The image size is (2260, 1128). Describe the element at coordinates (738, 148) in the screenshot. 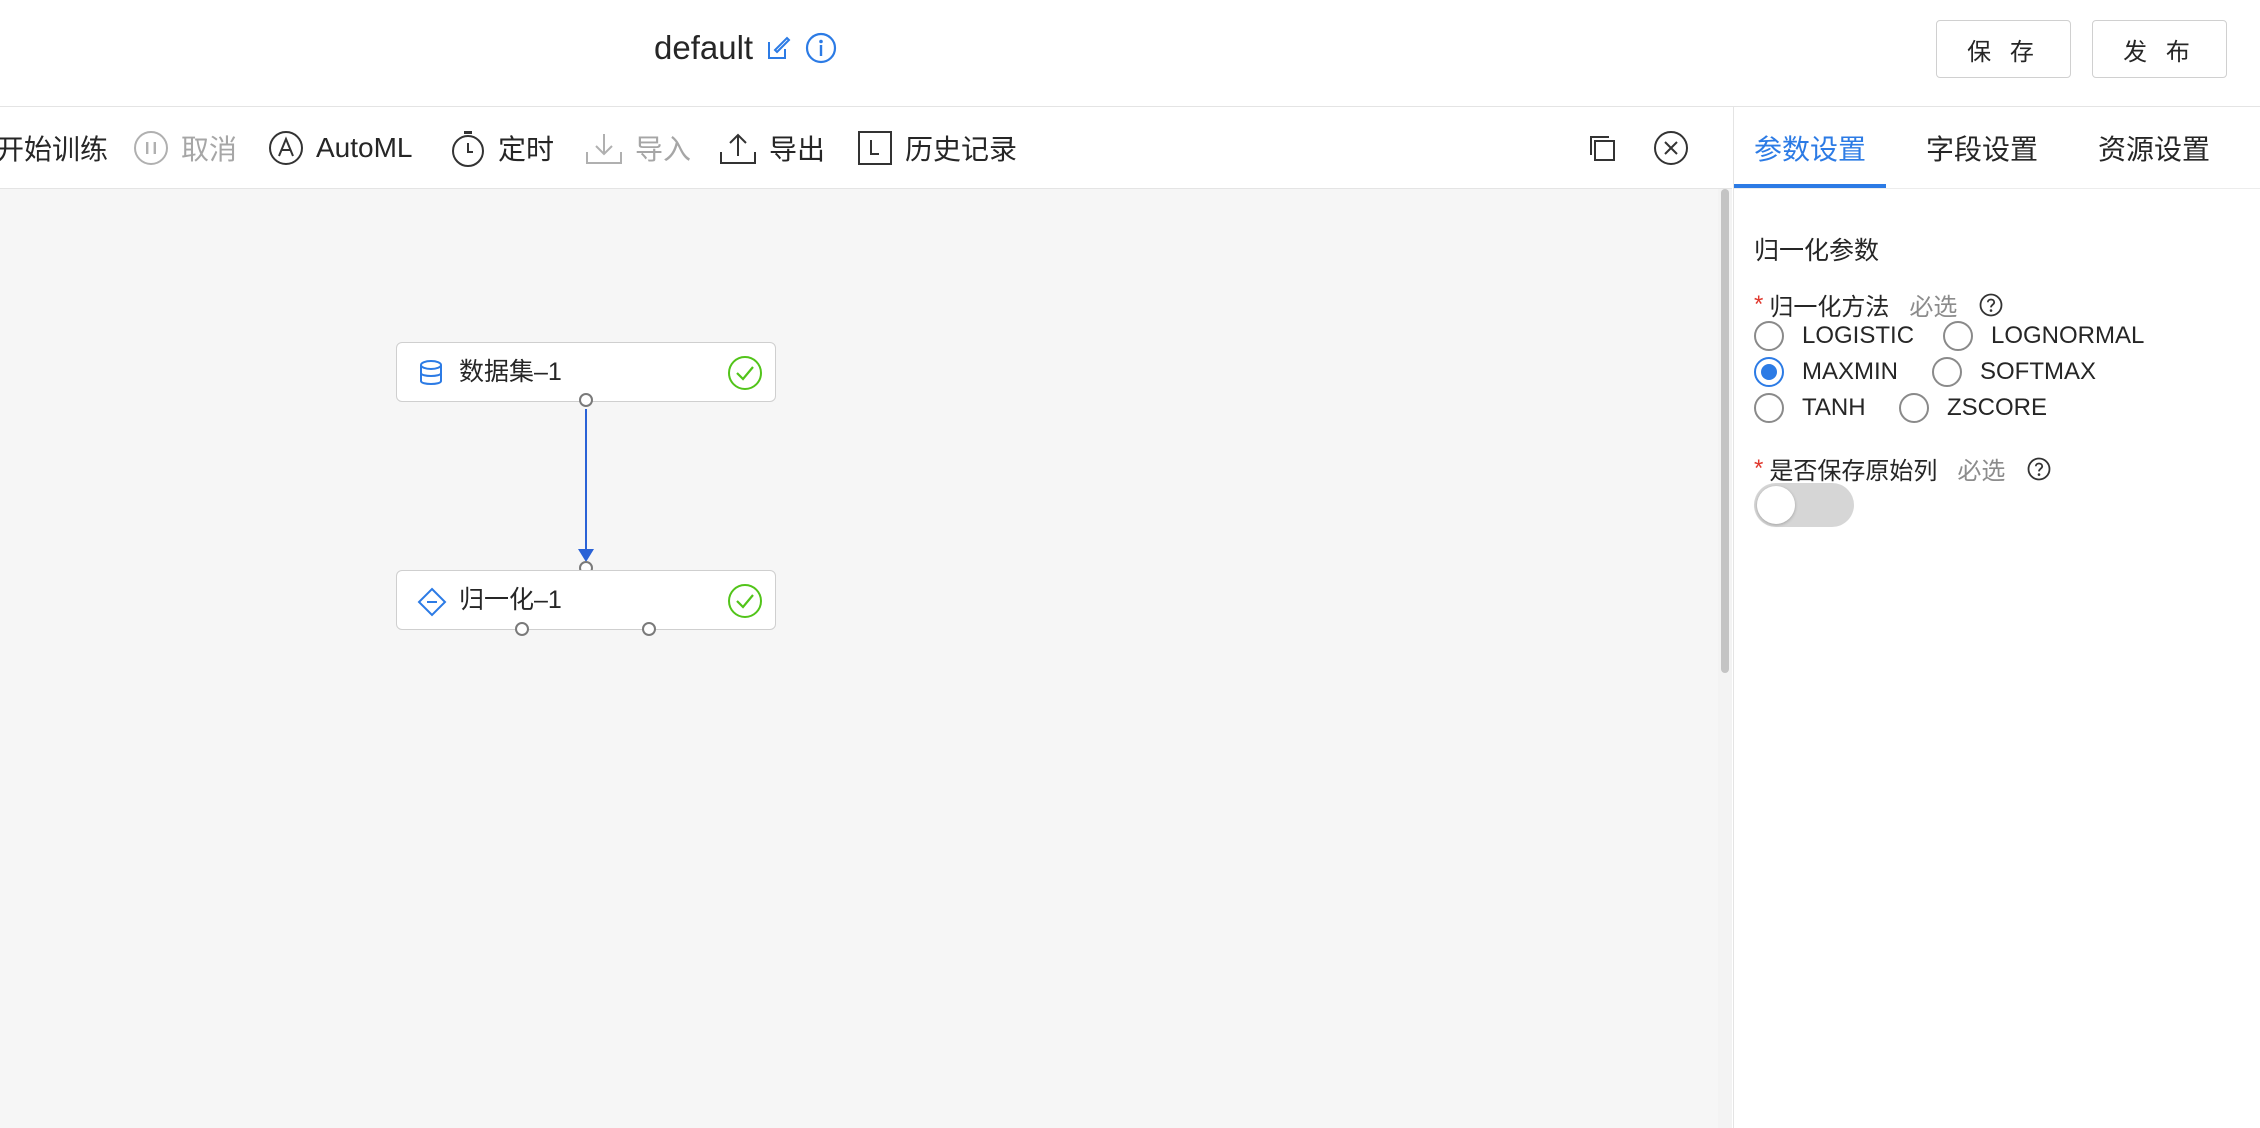

I see `export-icon` at that location.